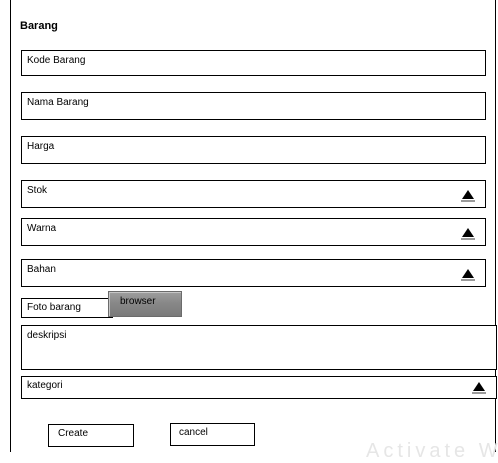 This screenshot has height=463, width=498. I want to click on kategori-label: kategori, so click(45, 385).